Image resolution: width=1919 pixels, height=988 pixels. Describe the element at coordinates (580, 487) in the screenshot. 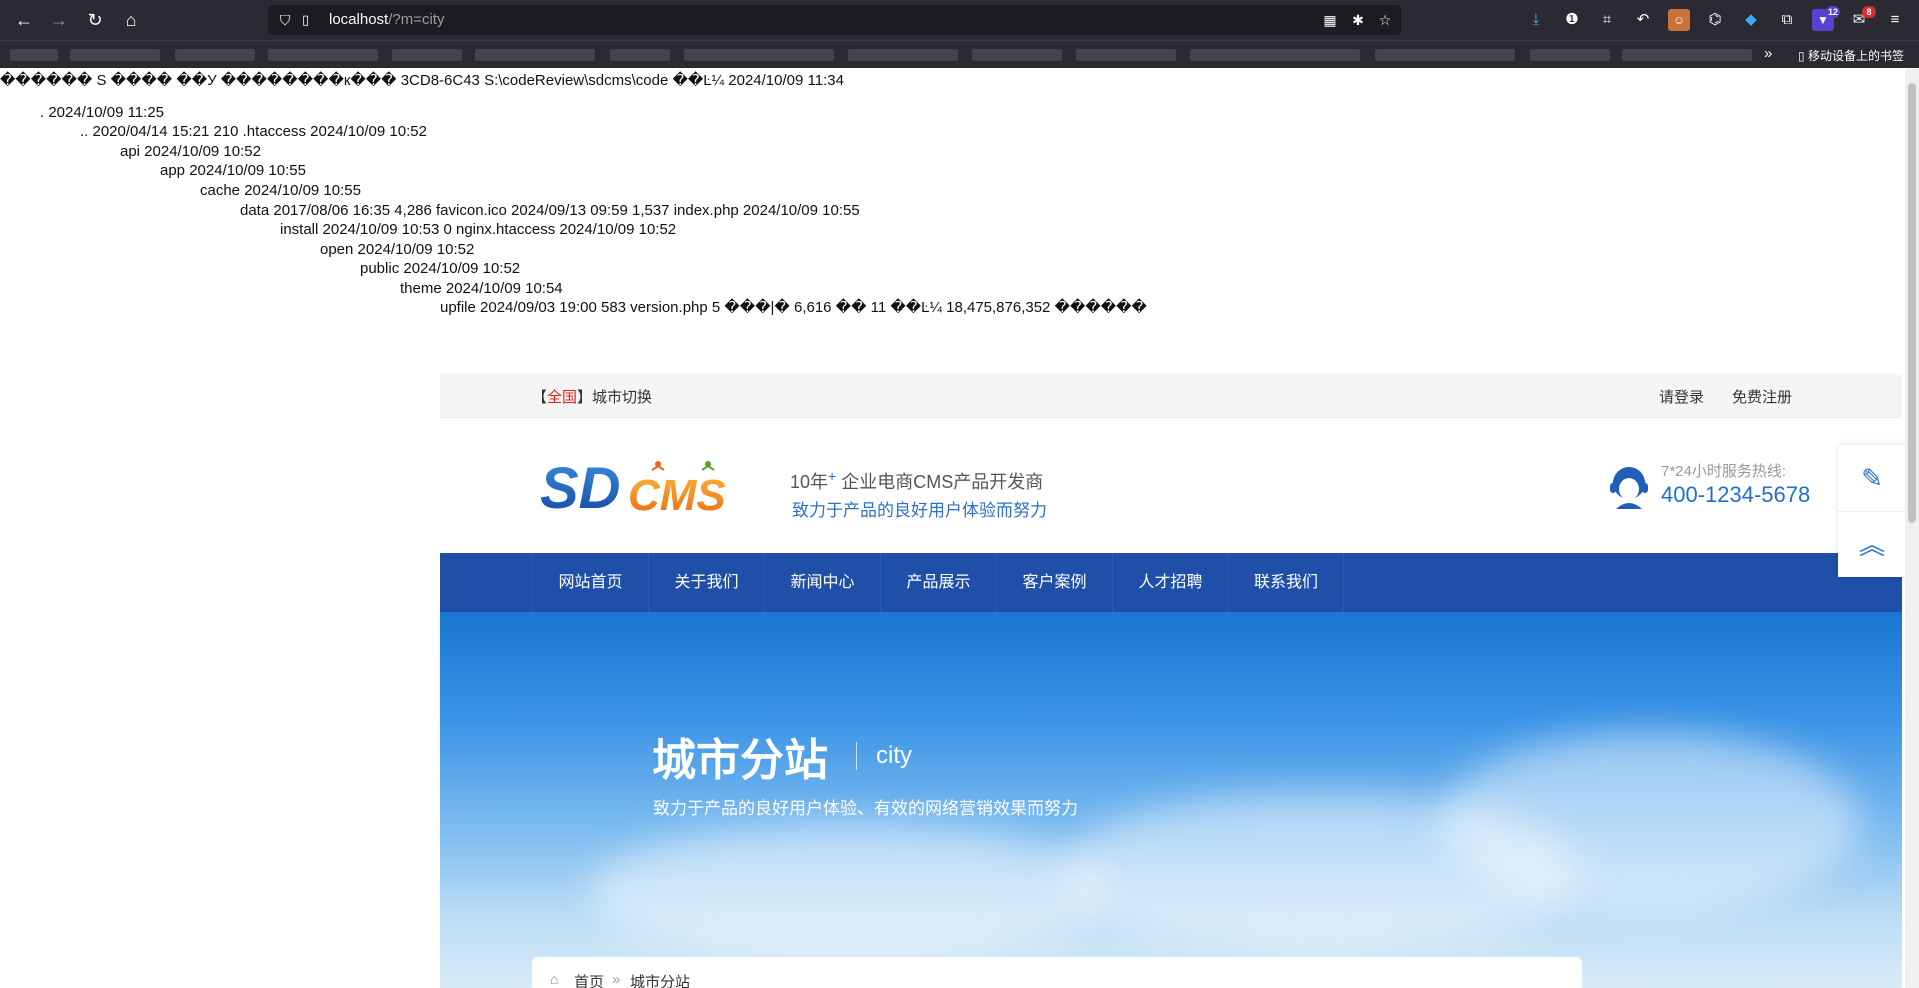

I see `svg-text: SD` at that location.